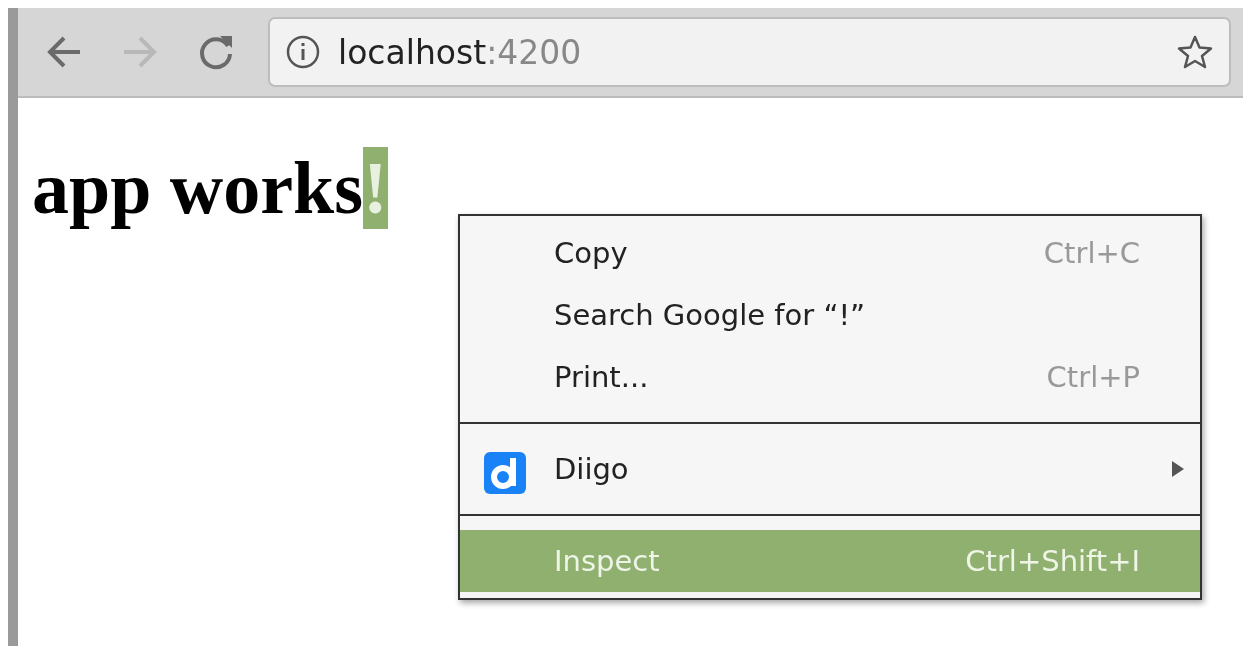  What do you see at coordinates (460, 52) in the screenshot?
I see `url-text: localhost:4200` at bounding box center [460, 52].